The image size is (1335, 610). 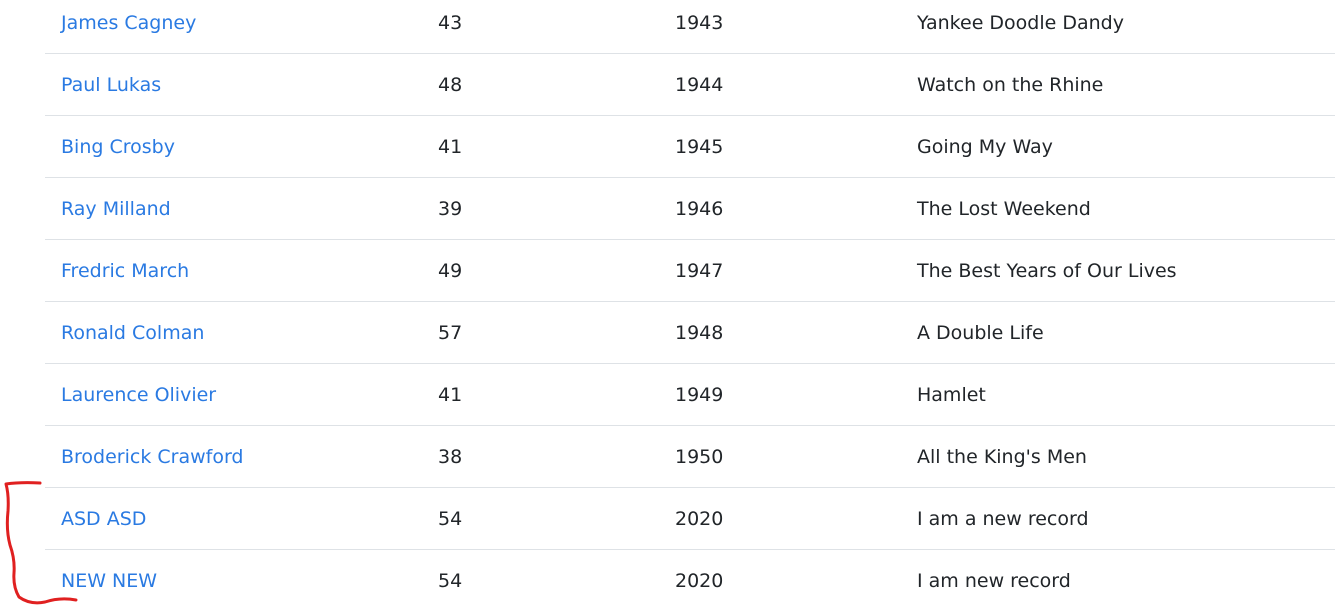 What do you see at coordinates (699, 271) in the screenshot?
I see `award-year: 1947` at bounding box center [699, 271].